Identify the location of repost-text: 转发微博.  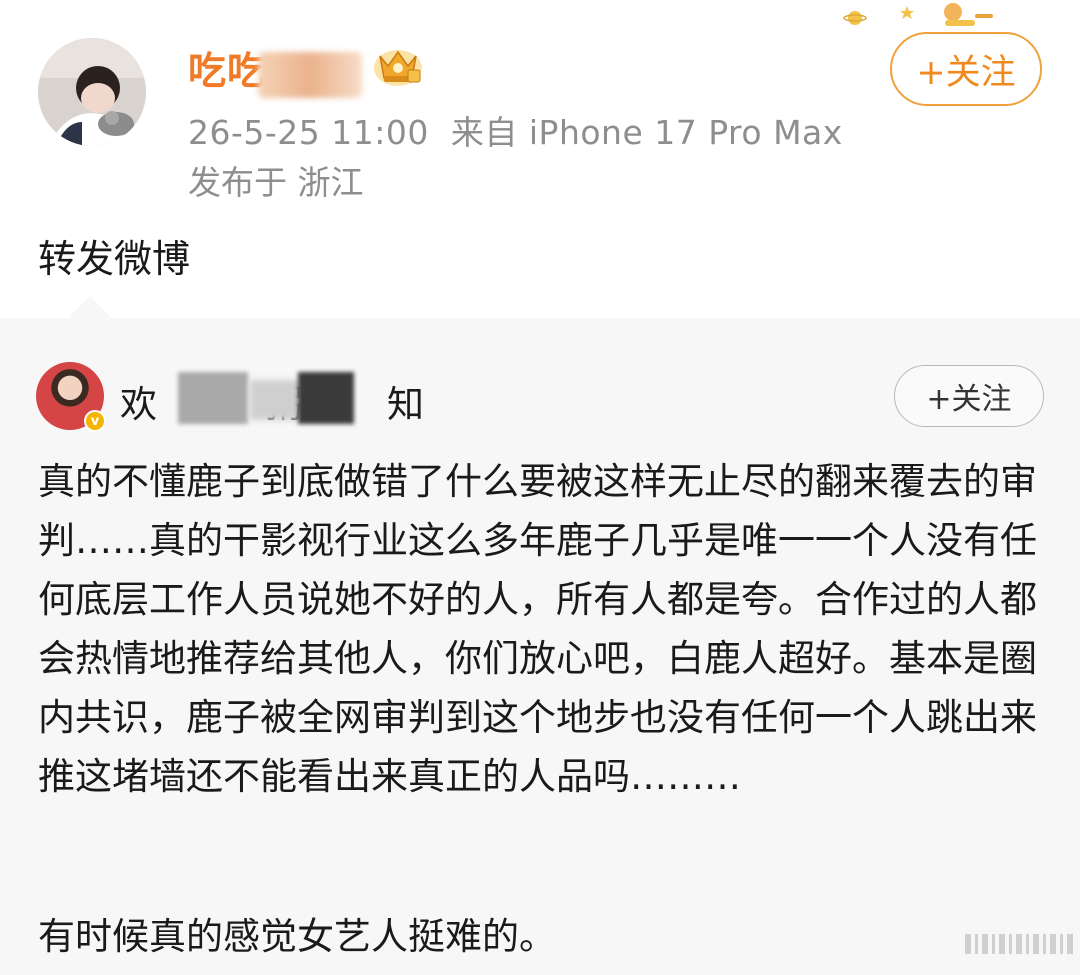
(114, 259).